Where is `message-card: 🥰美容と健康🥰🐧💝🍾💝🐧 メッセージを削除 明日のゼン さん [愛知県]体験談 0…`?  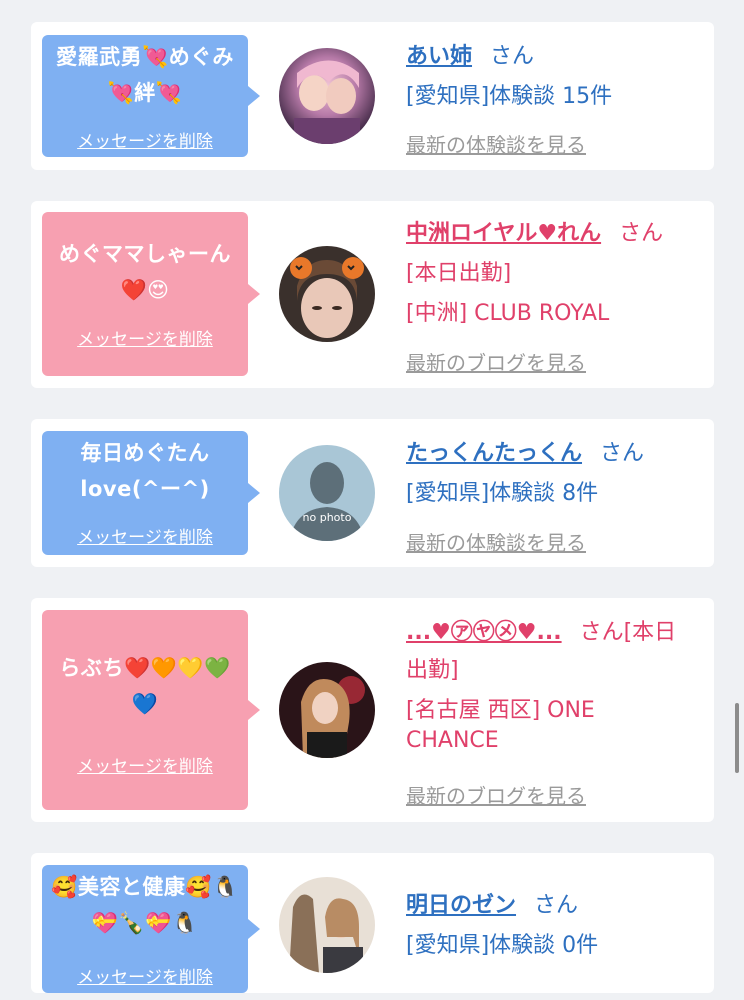
message-card: 🥰美容と健康🥰🐧💝🍾💝🐧 メッセージを削除 明日のゼン さん [愛知県]体験談 0… is located at coordinates (372, 923).